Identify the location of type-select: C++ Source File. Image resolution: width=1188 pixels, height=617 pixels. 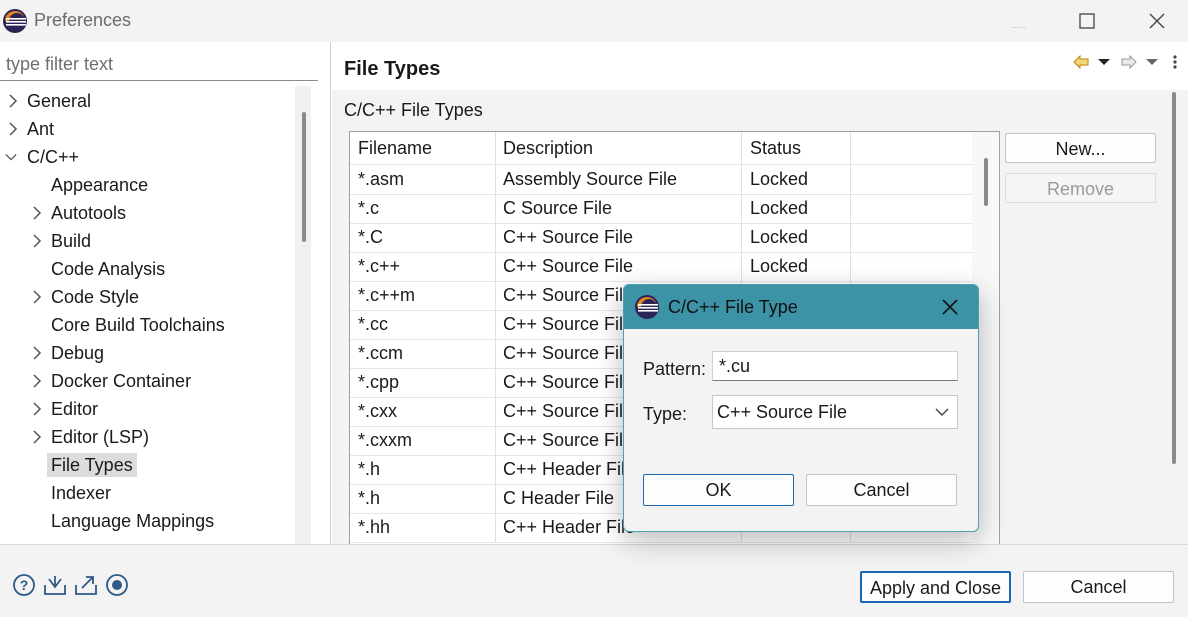
(835, 412).